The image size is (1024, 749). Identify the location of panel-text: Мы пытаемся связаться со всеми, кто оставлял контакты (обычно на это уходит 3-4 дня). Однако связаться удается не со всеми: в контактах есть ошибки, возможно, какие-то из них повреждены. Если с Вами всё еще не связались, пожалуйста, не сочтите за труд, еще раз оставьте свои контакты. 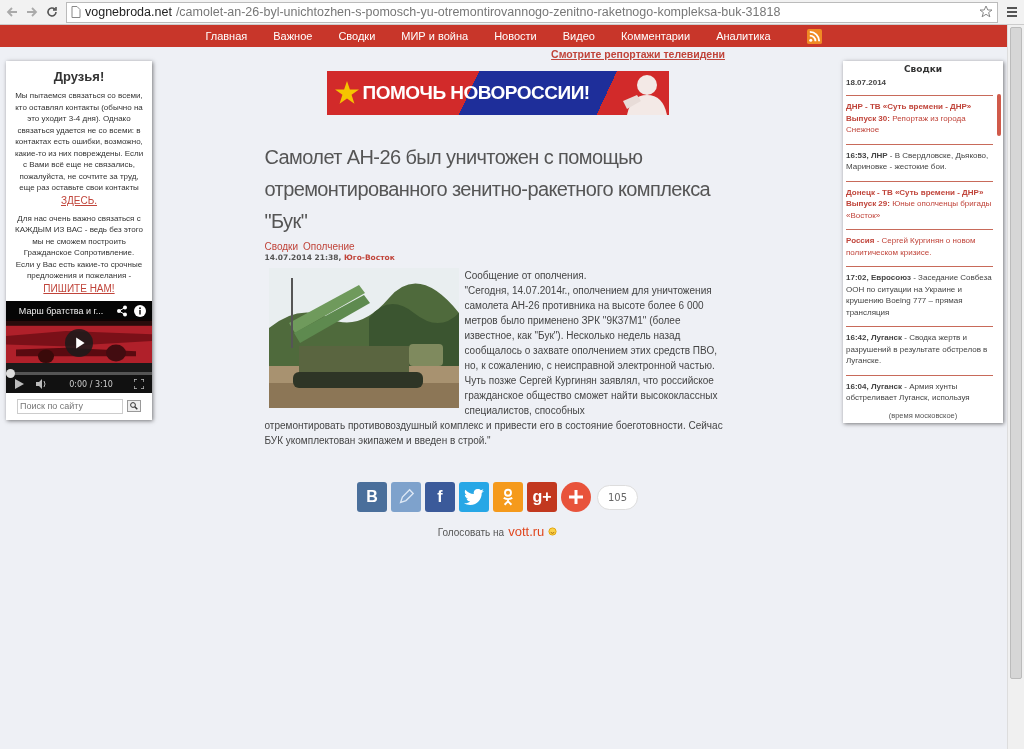
(79, 142).